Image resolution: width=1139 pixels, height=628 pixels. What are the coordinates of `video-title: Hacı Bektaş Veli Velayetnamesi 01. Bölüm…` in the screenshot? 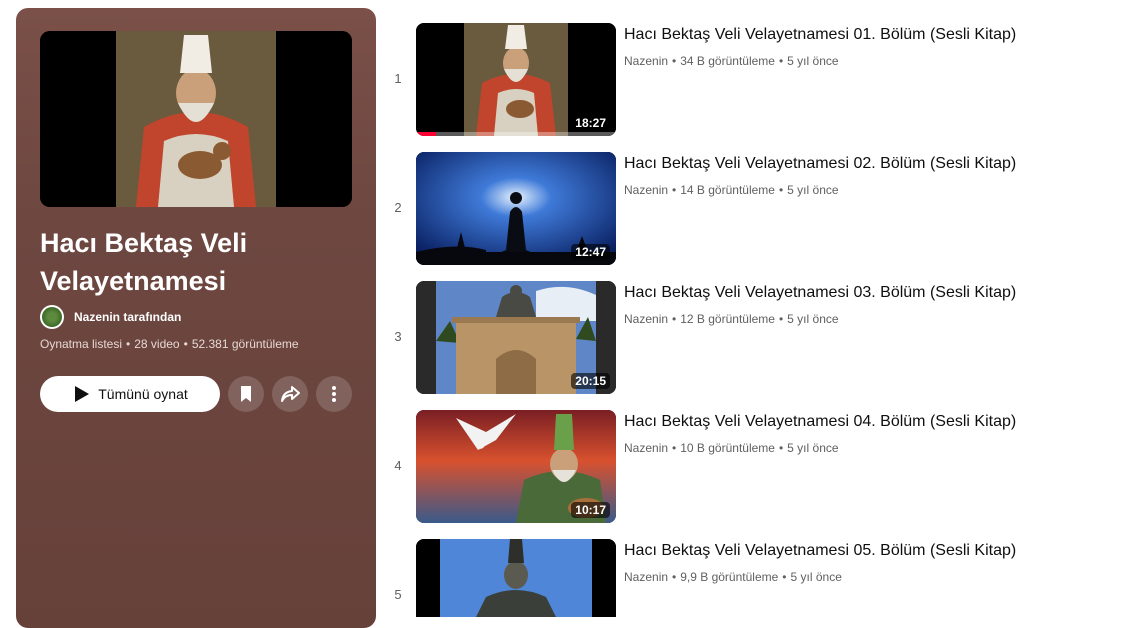 It's located at (820, 35).